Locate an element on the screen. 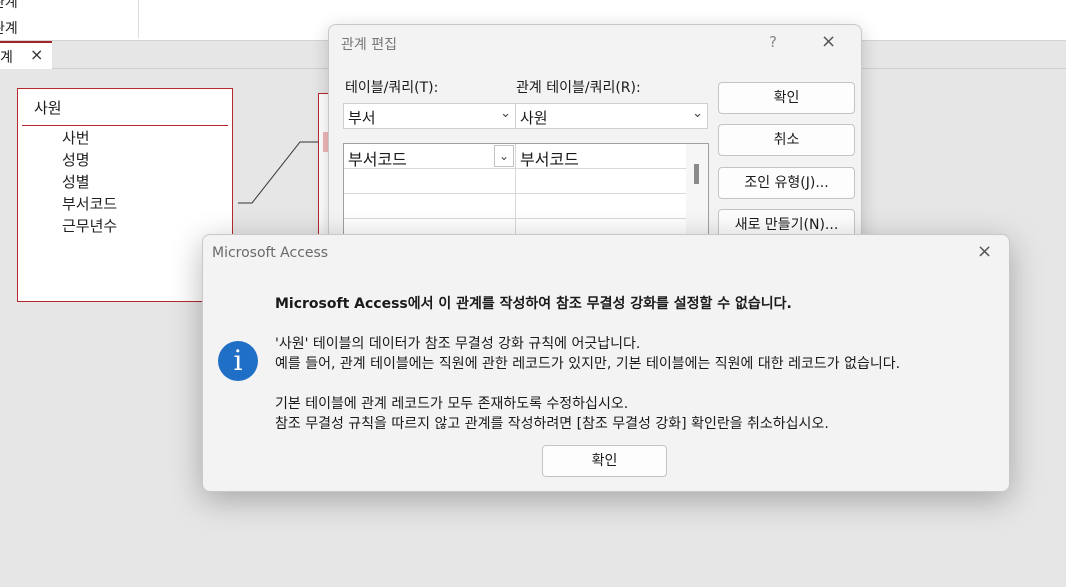 This screenshot has height=587, width=1066. table-box-divider is located at coordinates (125, 125).